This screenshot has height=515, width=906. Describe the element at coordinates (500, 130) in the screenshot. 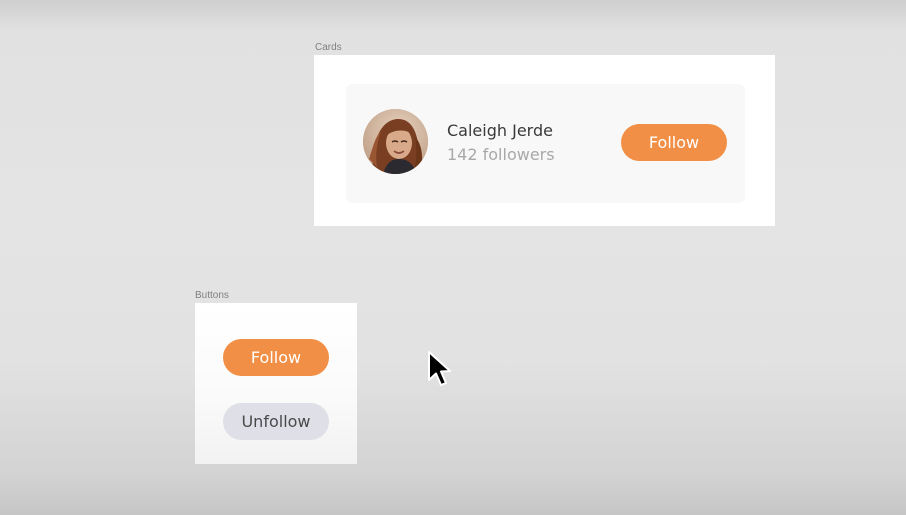

I see `user-name: Caleigh Jerde` at that location.